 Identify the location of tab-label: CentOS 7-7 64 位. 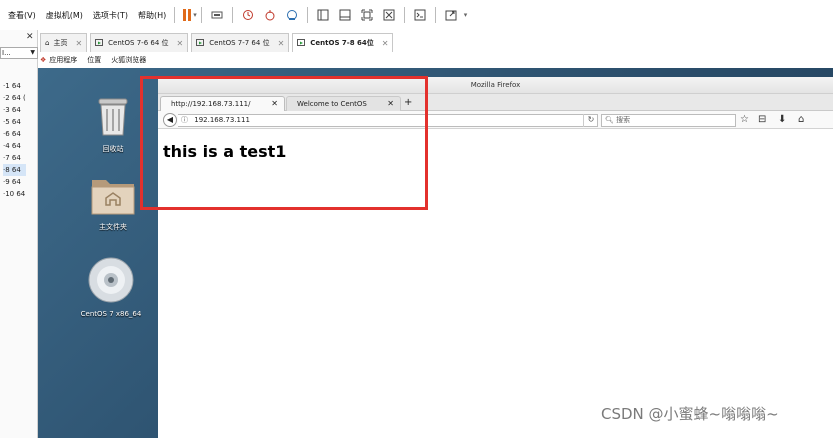
(239, 43).